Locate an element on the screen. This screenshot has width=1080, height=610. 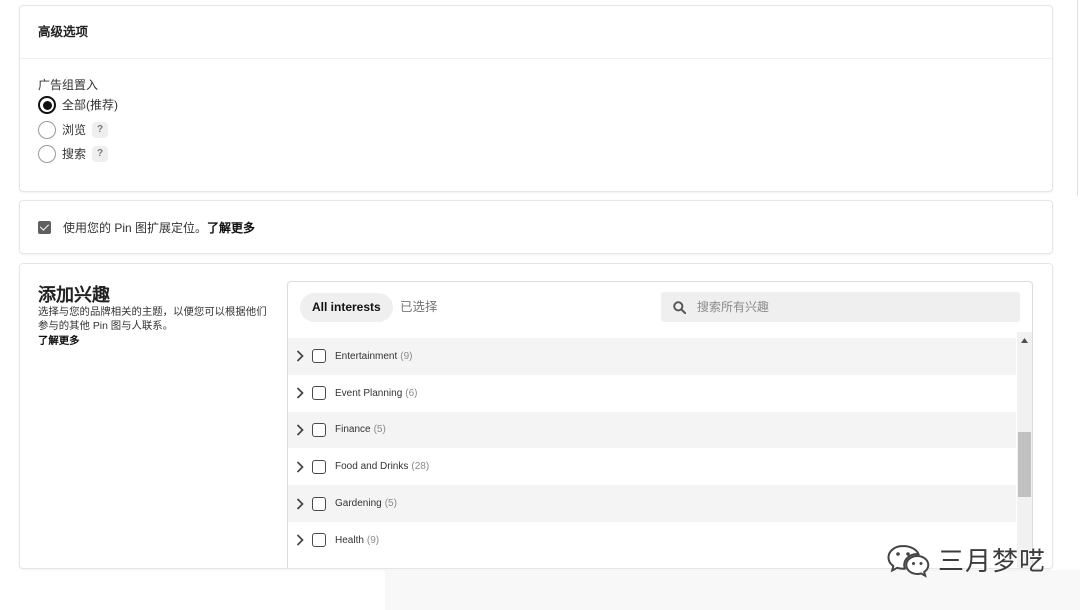
expanded-targeting-card: 使用您的 Pin 图扩展定位。 了解更多 is located at coordinates (536, 227).